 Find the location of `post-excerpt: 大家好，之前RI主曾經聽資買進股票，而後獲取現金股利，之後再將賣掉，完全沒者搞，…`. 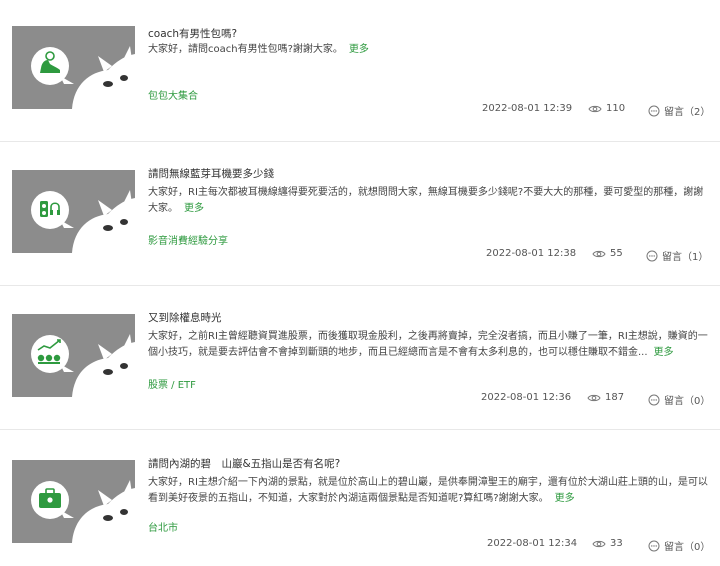

post-excerpt: 大家好，之前RI主曾經聽資買進股票，而後獲取現金股利，之後再將賣掉，完全沒者搞，… is located at coordinates (428, 345).